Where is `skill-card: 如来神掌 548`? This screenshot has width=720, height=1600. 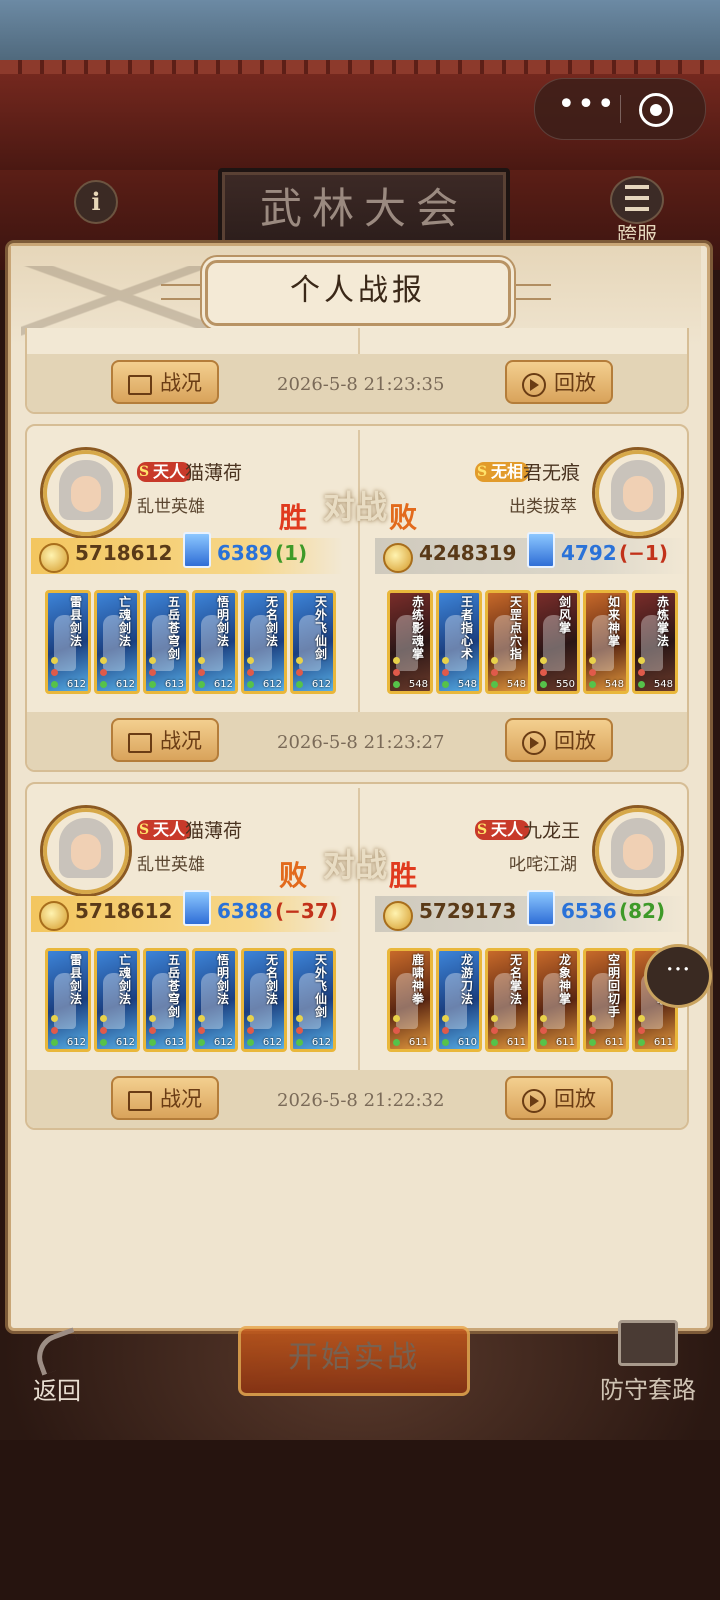 skill-card: 如来神掌 548 is located at coordinates (606, 642).